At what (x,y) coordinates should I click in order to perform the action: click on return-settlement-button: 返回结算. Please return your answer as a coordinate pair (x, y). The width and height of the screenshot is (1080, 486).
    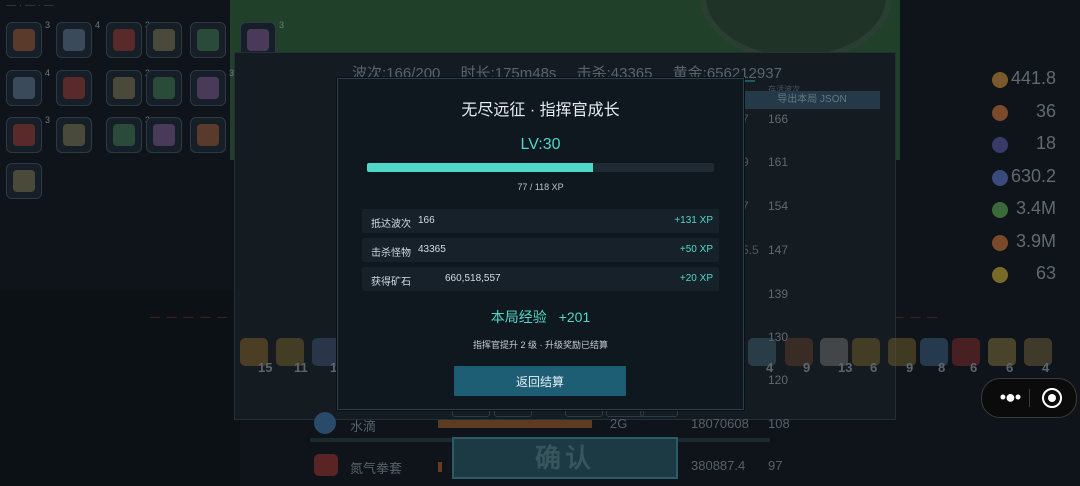
    Looking at the image, I should click on (540, 381).